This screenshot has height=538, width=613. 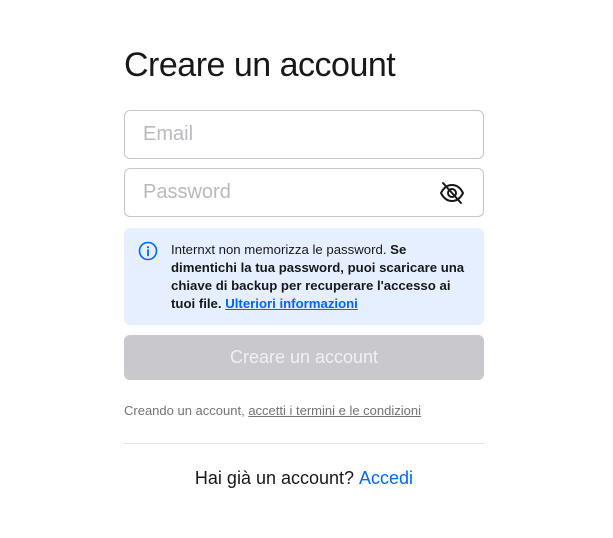 I want to click on info-text-plain: Internxt non memorizza le password., so click(x=281, y=249).